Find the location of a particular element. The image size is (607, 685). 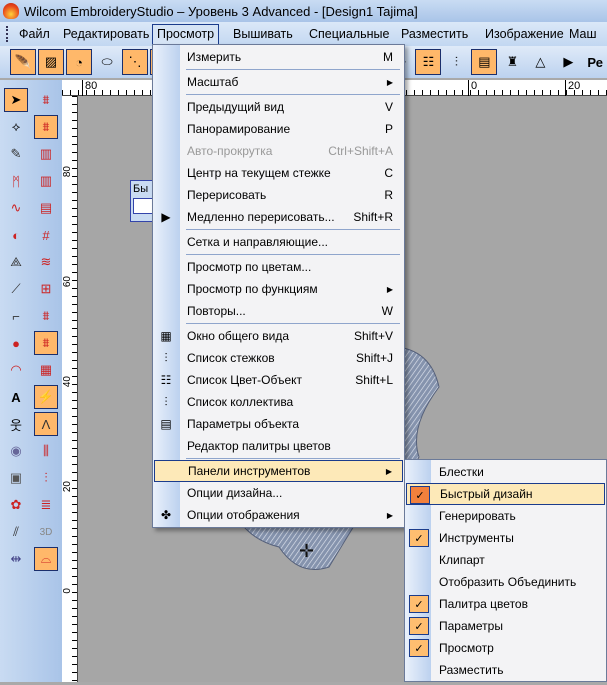

grip-handle is located at coordinates (7, 34).